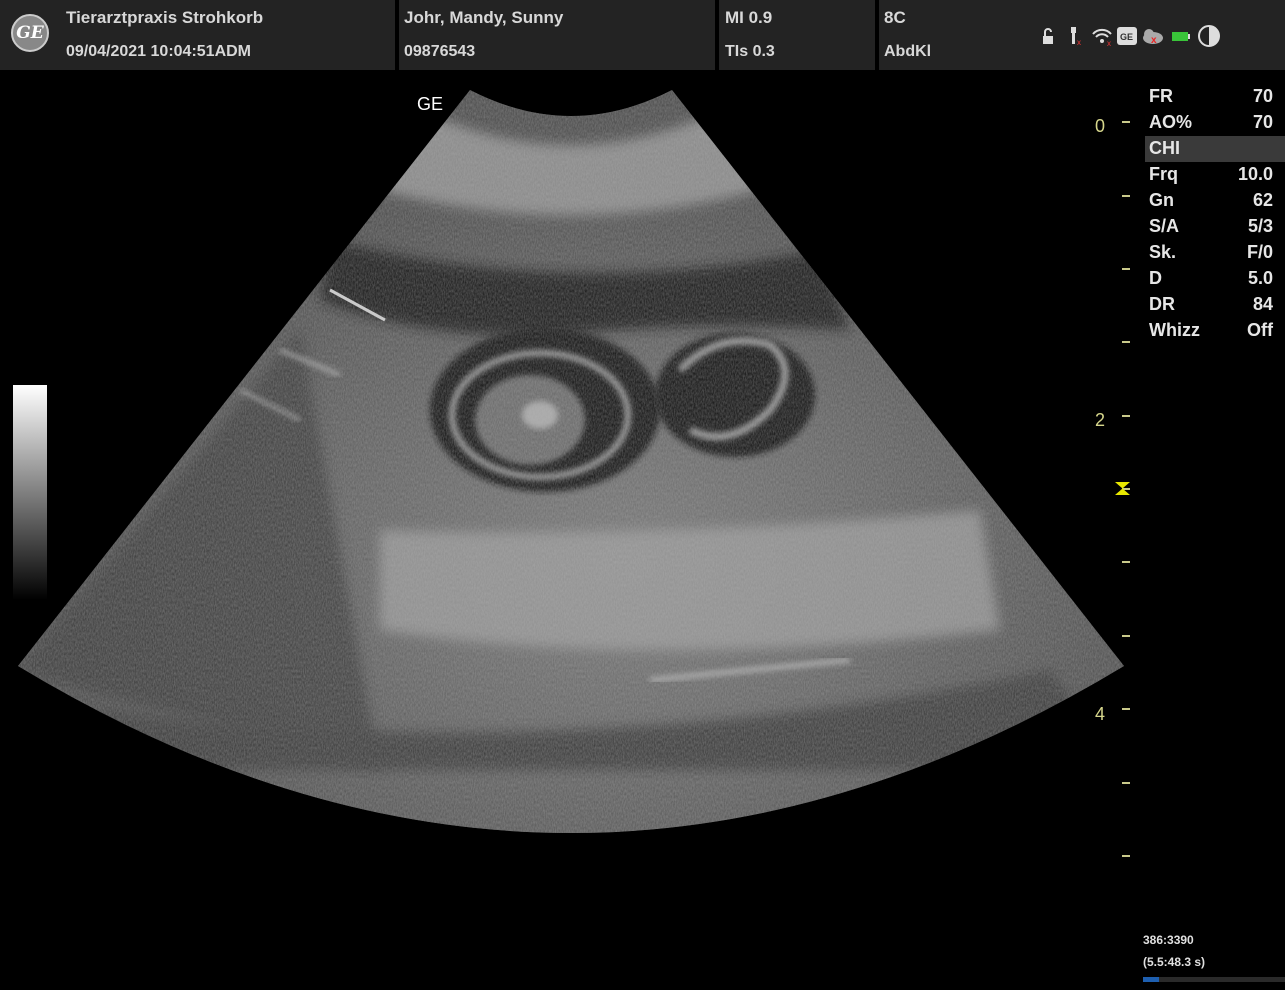 This screenshot has height=990, width=1285. I want to click on patient-name: Johr, Mandy, Sunny, so click(484, 17).